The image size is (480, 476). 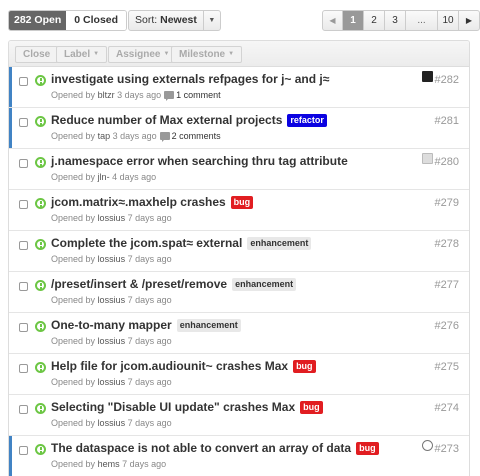 I want to click on page-10: 10, so click(x=448, y=20).